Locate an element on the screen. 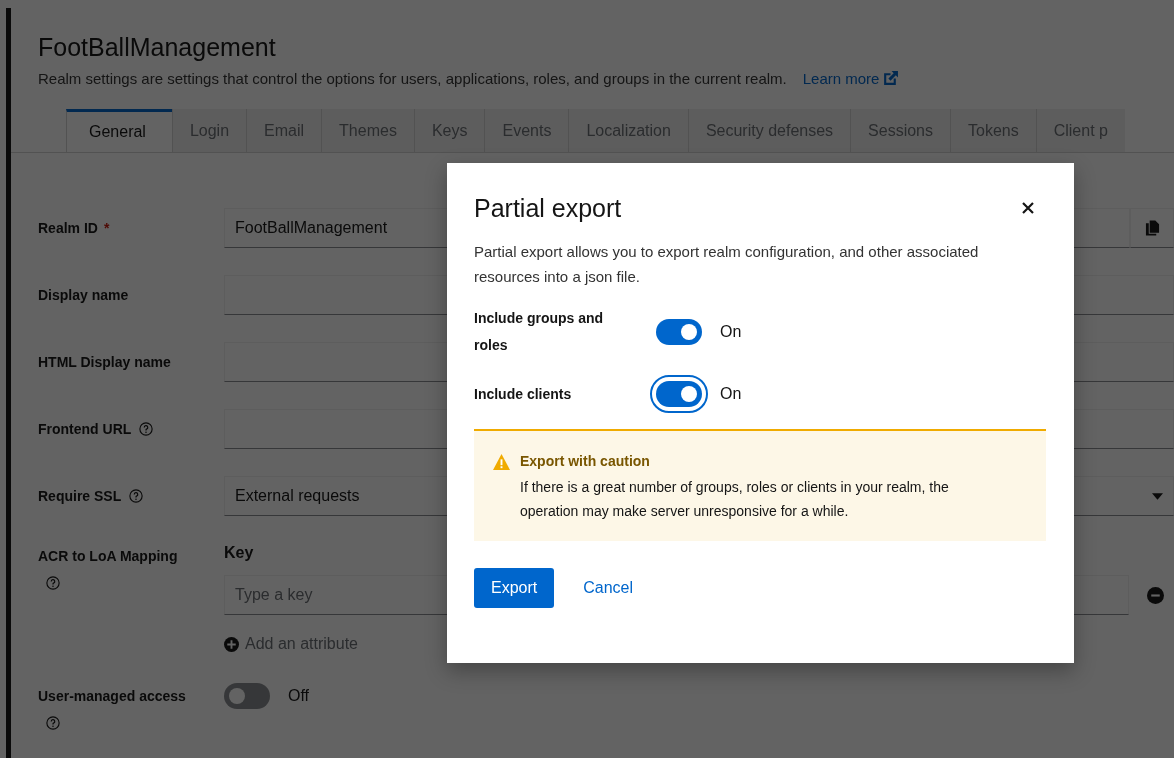 This screenshot has width=1174, height=758. column-header: Key is located at coordinates (239, 553).